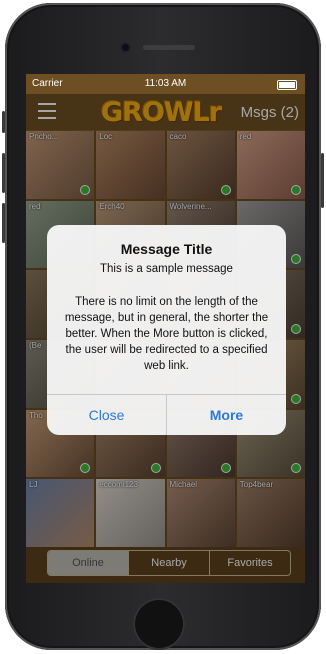  I want to click on alert-subtitle: This is a sample message, so click(166, 269).